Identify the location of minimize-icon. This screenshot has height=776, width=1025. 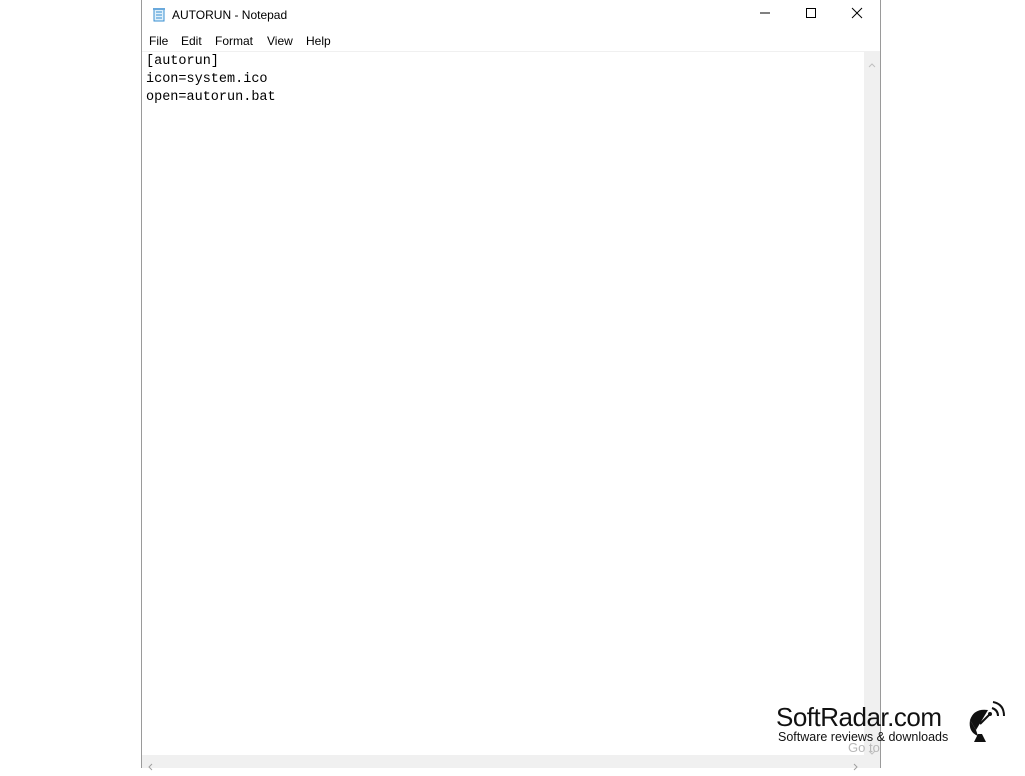
(765, 15).